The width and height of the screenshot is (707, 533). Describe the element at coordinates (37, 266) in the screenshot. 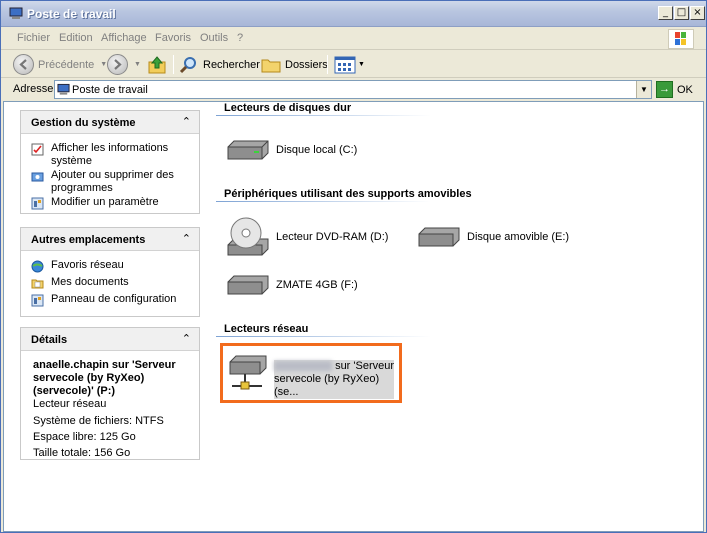

I see `network-places-icon` at that location.